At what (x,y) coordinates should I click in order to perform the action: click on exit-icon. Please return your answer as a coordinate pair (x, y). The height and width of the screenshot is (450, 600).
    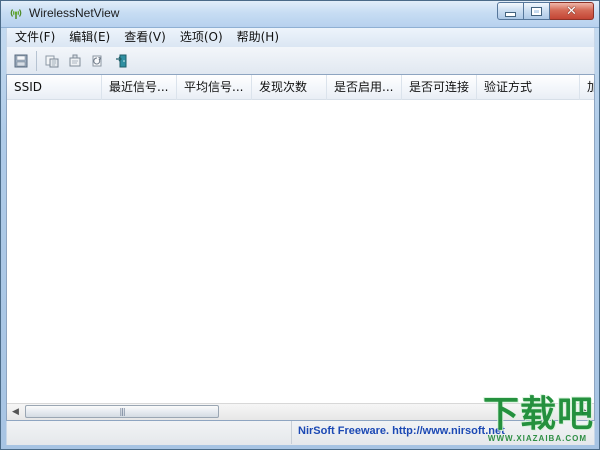
    Looking at the image, I should click on (121, 60).